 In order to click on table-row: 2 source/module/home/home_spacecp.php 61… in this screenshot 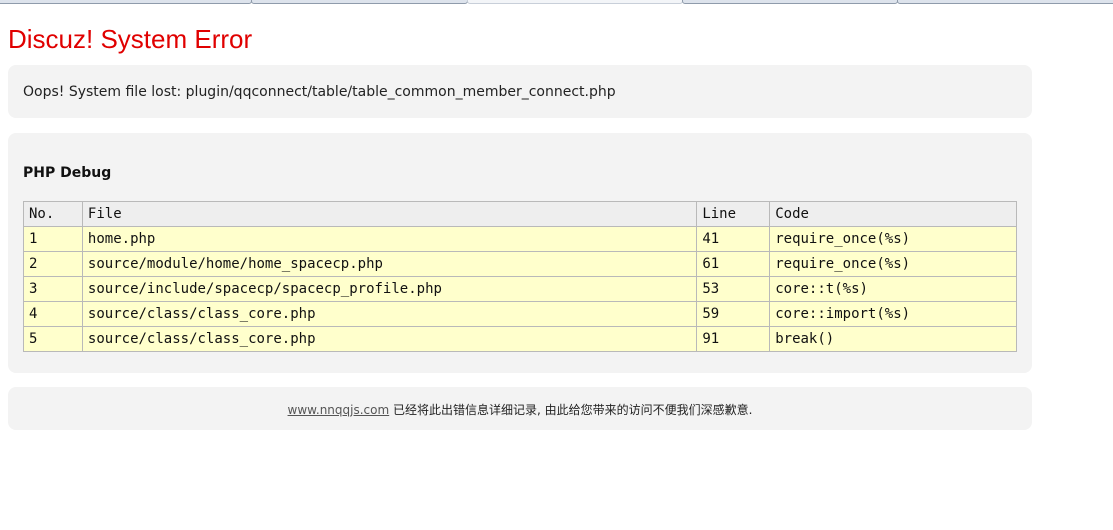, I will do `click(520, 264)`.